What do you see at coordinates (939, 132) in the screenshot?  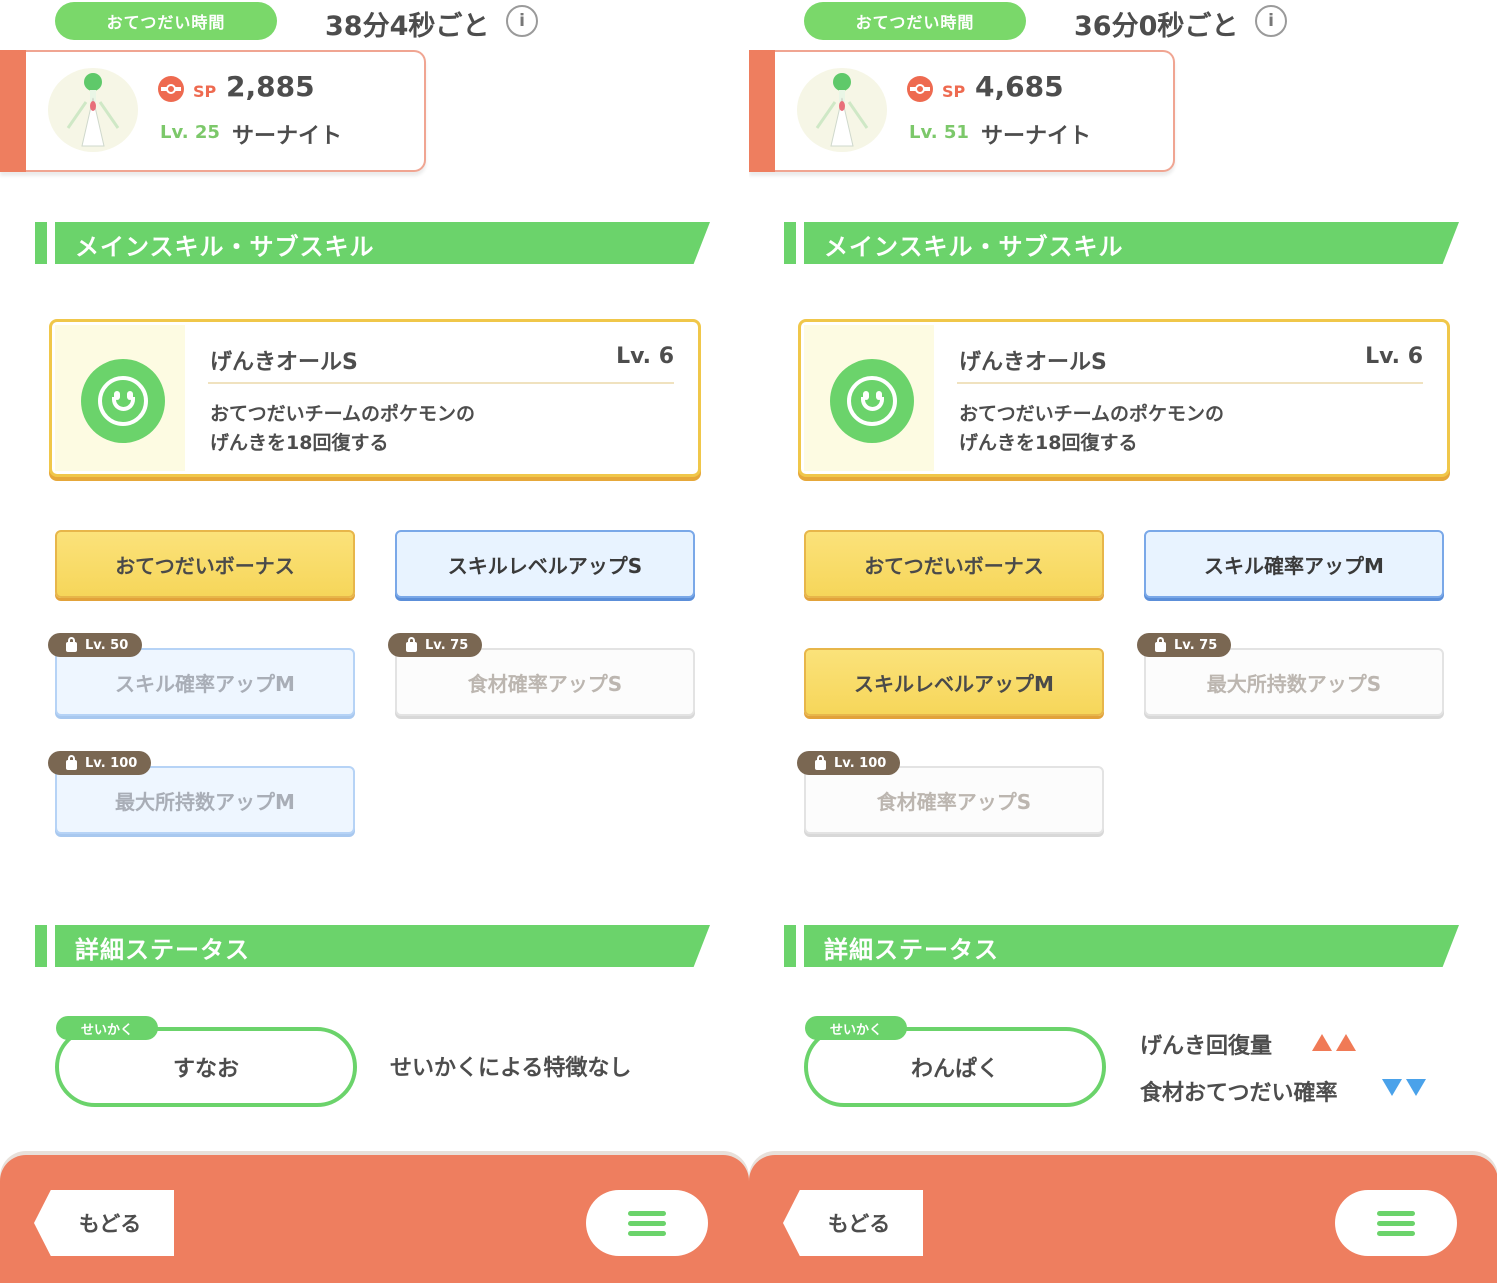 I see `pokemon-level: Lv. 51` at bounding box center [939, 132].